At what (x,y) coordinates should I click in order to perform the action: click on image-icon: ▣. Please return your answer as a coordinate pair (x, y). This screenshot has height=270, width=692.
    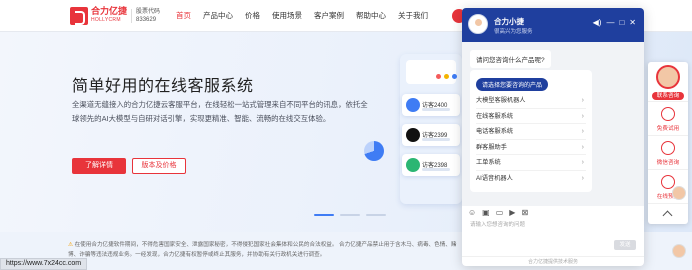
    Looking at the image, I should click on (486, 212).